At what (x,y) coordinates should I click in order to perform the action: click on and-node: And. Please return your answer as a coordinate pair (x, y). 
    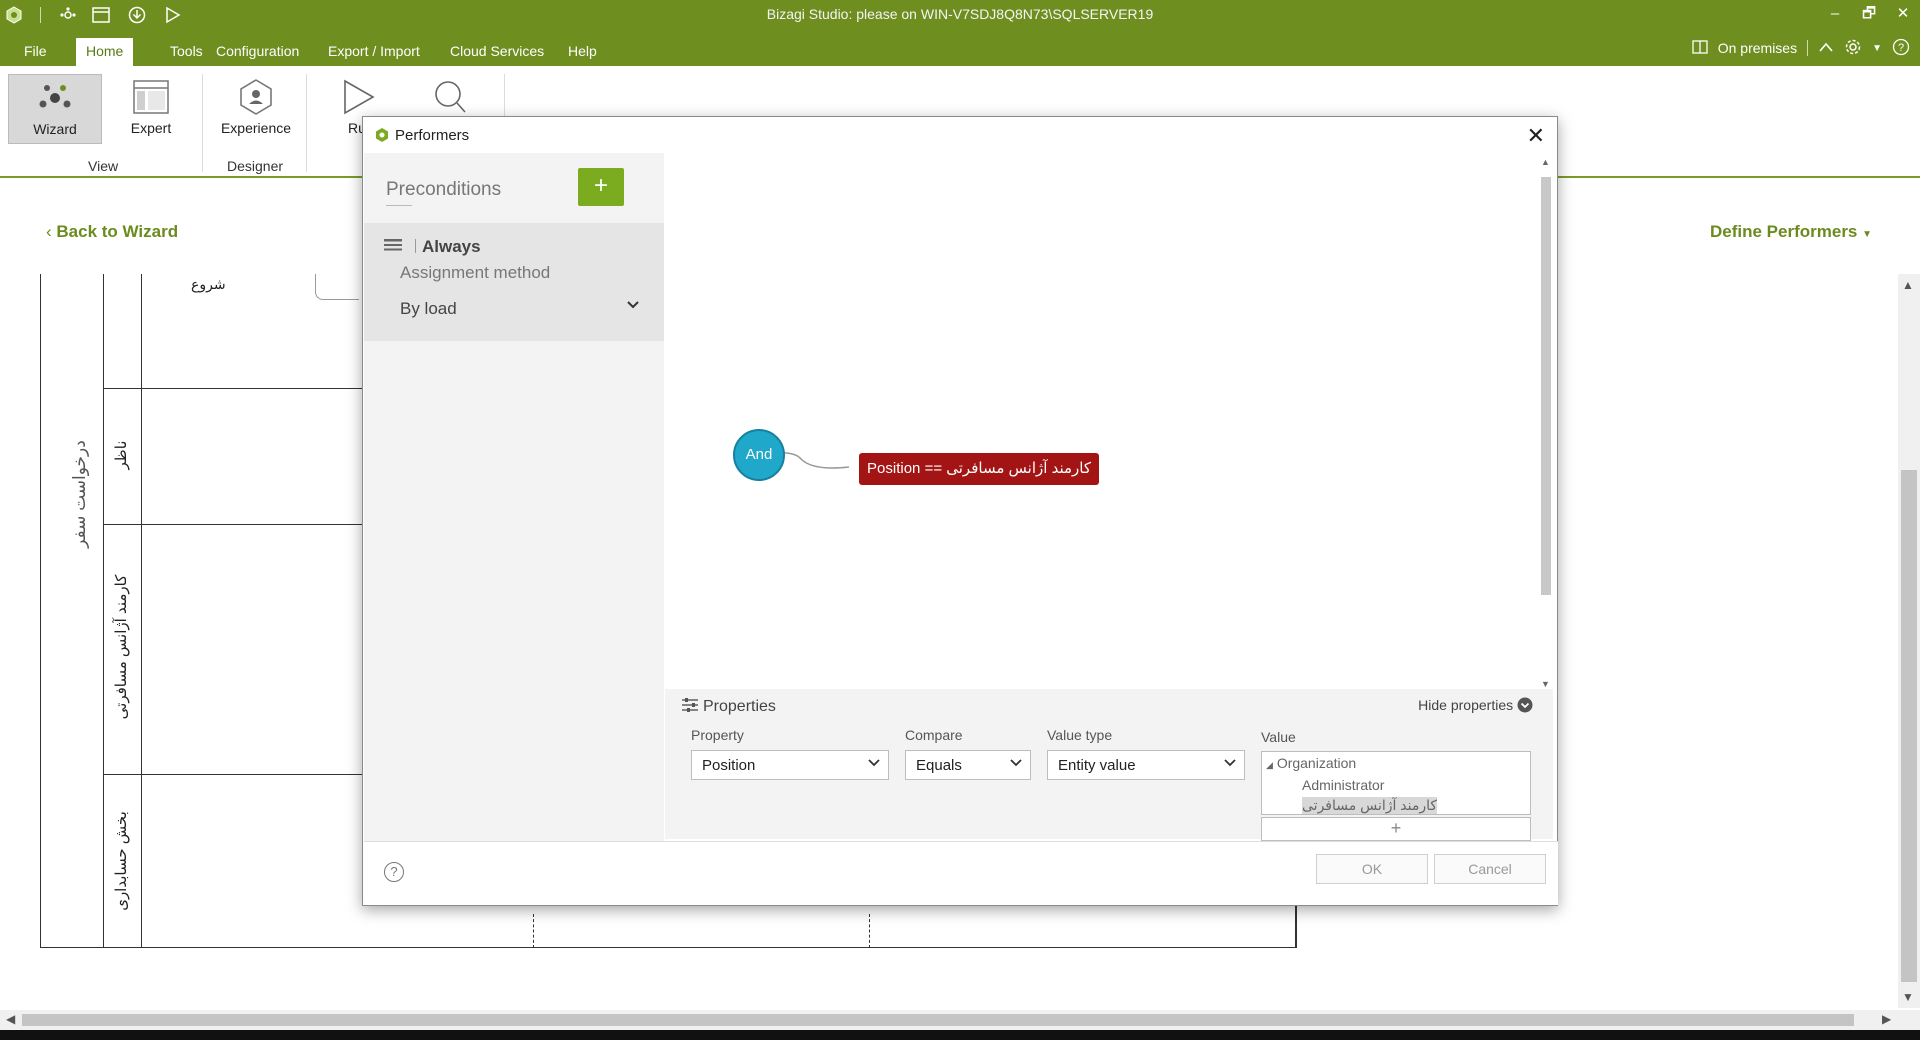
    Looking at the image, I should click on (759, 455).